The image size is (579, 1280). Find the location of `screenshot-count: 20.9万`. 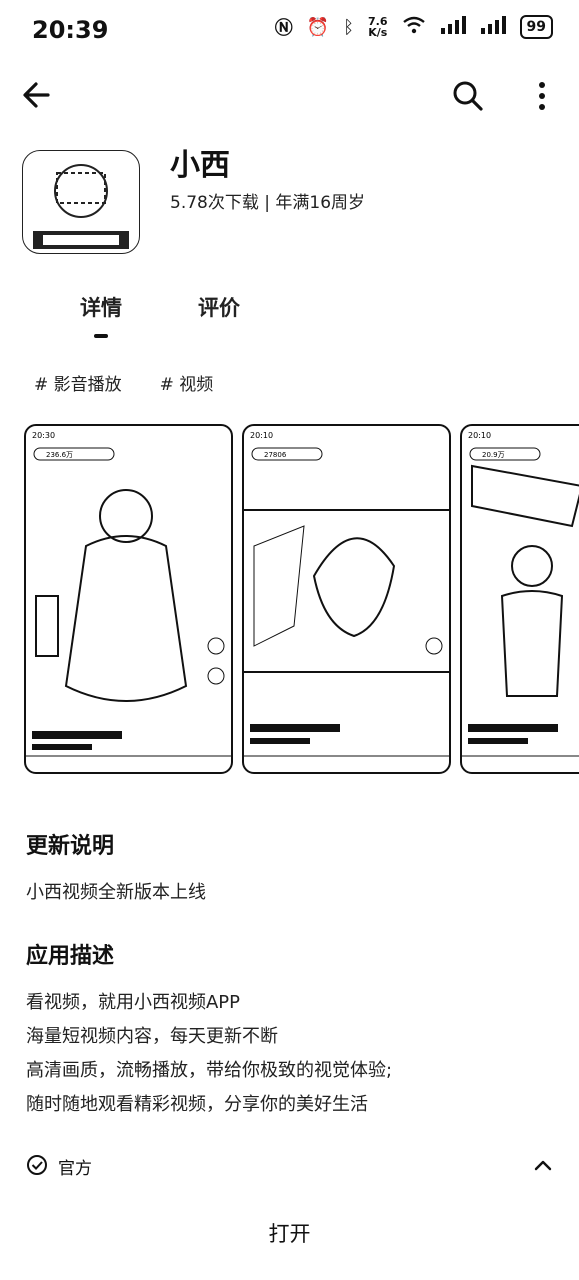

screenshot-count: 20.9万 is located at coordinates (493, 455).